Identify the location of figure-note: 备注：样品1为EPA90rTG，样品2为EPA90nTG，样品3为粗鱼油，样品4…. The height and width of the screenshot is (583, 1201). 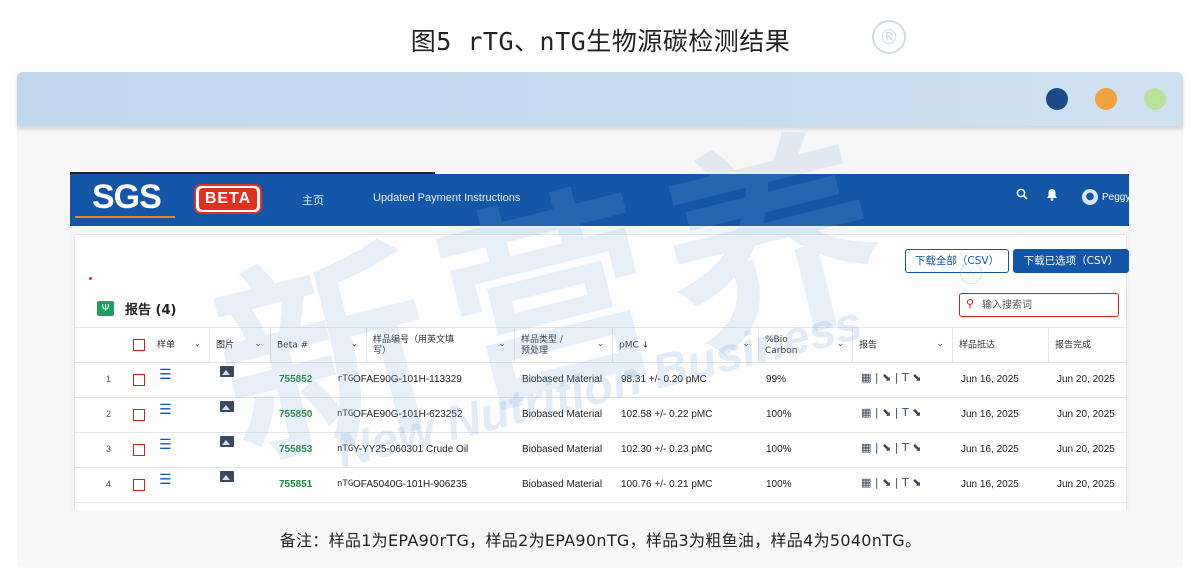
(600, 540).